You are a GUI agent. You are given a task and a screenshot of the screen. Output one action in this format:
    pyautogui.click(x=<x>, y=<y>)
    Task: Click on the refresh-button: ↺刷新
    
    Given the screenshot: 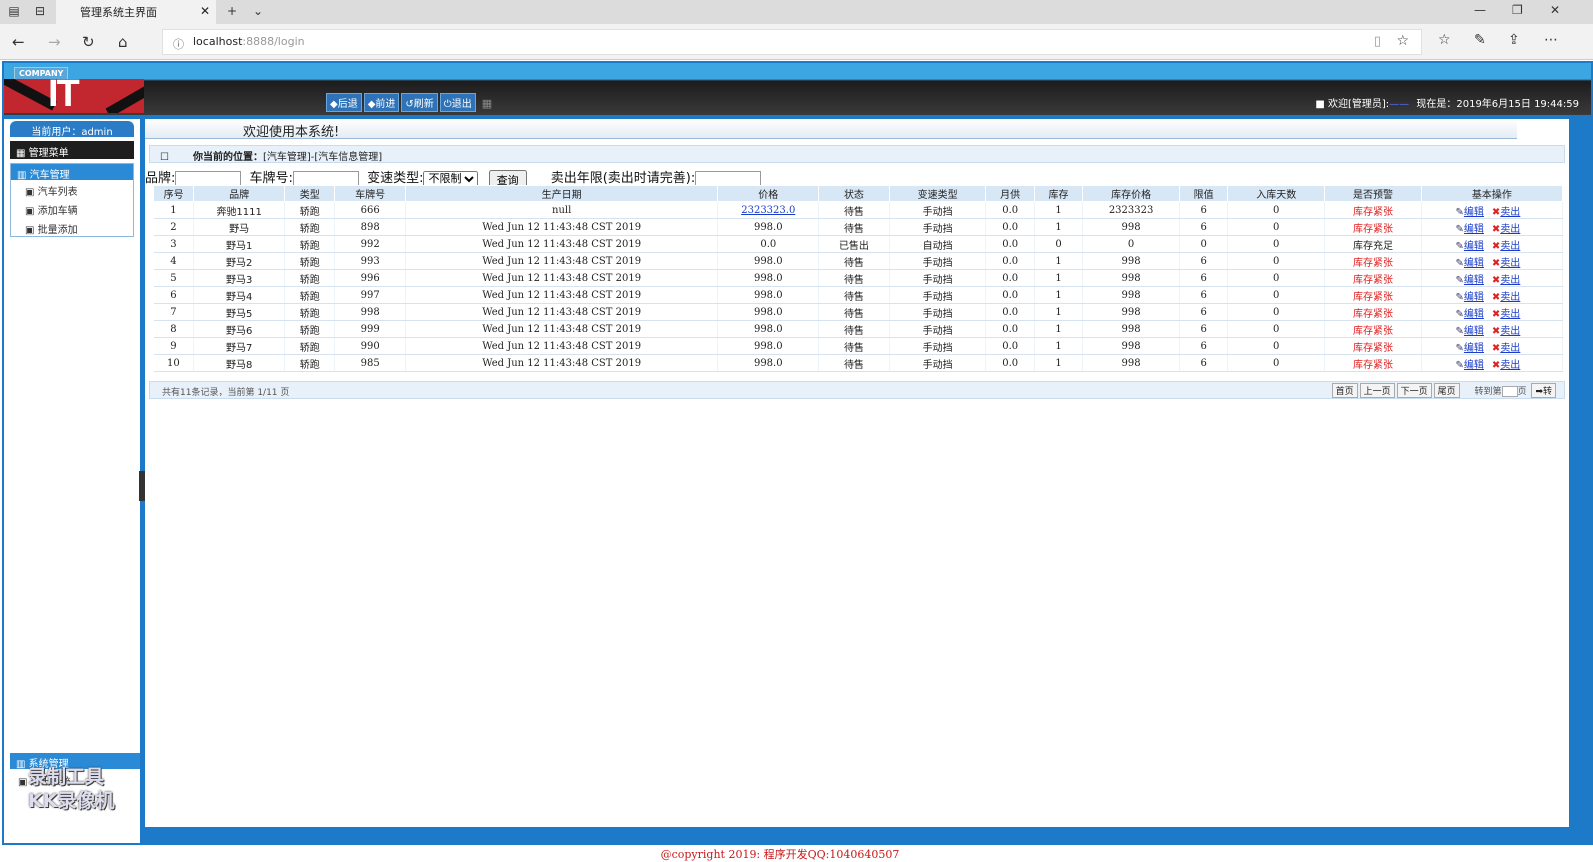 What is the action you would take?
    pyautogui.click(x=419, y=102)
    